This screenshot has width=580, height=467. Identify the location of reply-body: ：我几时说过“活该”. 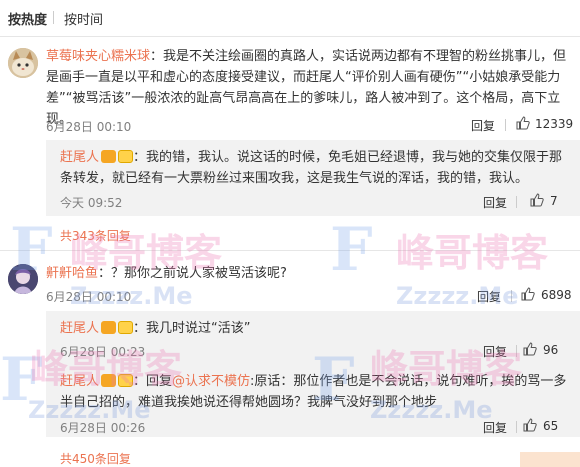
(192, 328).